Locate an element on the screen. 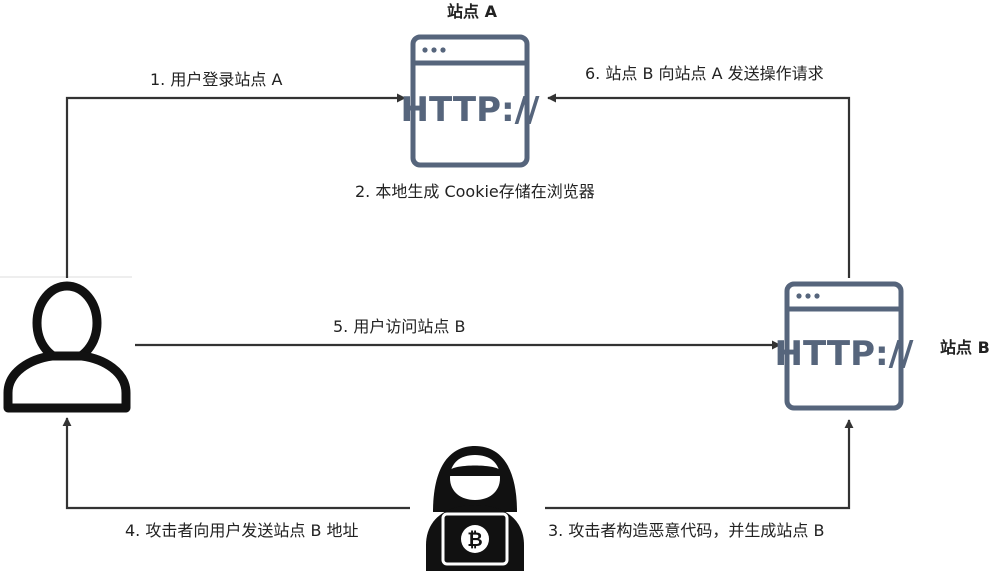 The width and height of the screenshot is (1000, 571). site-b-title: 站点 B is located at coordinates (965, 347).